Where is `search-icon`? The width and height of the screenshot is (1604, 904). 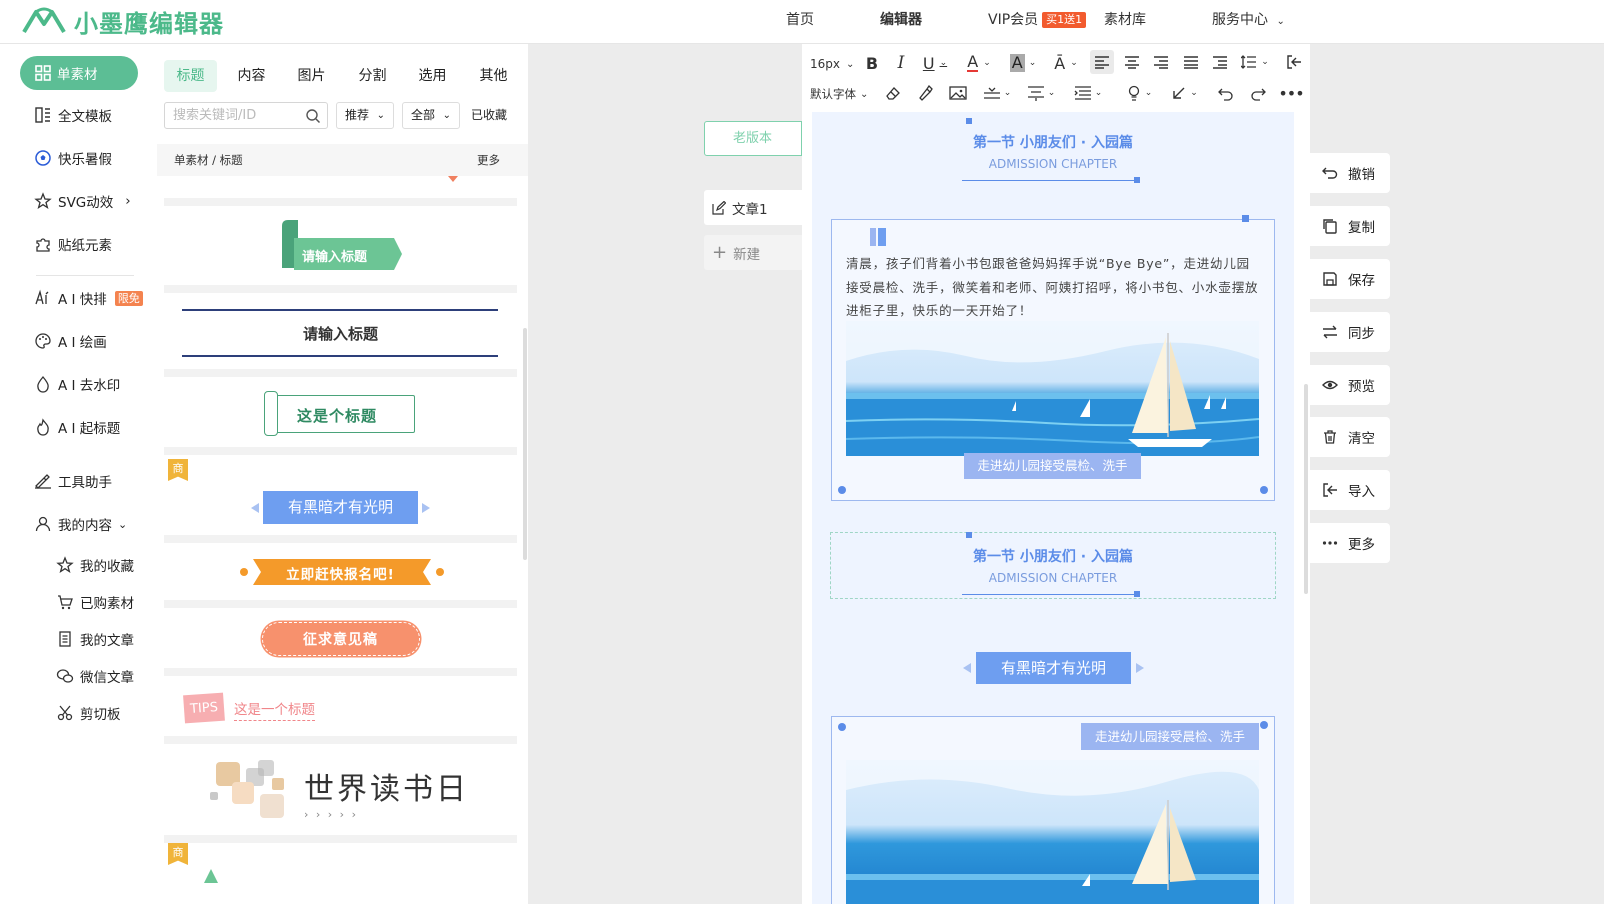
search-icon is located at coordinates (313, 116).